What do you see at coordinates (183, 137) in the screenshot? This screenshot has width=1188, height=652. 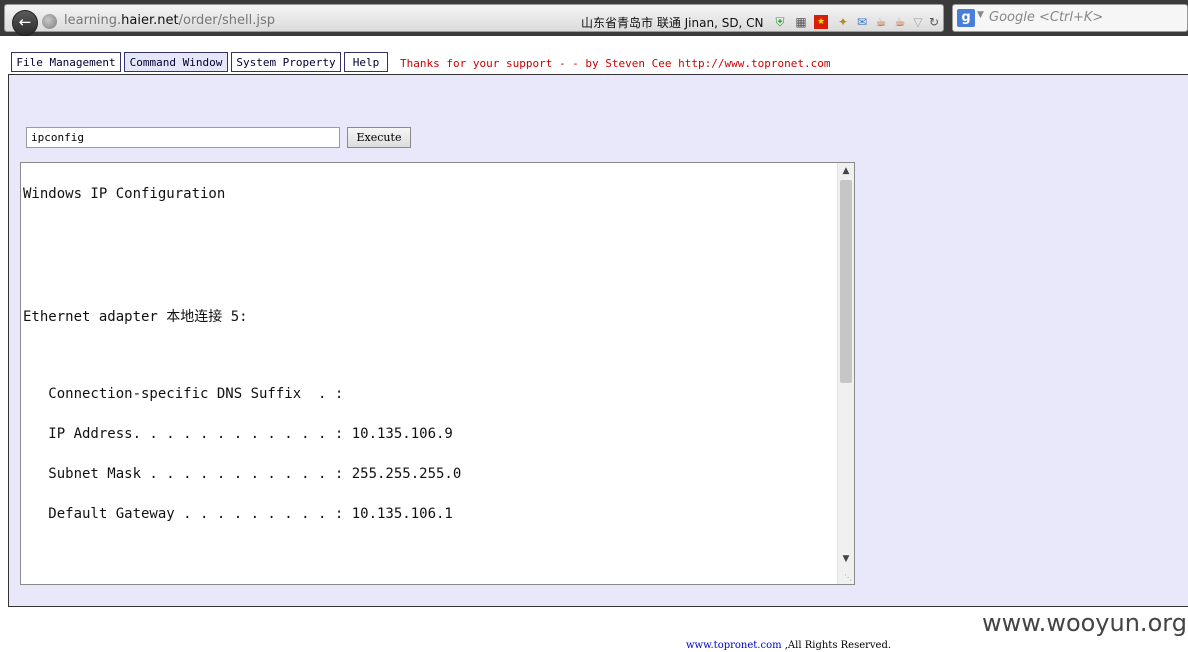 I see `command-input` at bounding box center [183, 137].